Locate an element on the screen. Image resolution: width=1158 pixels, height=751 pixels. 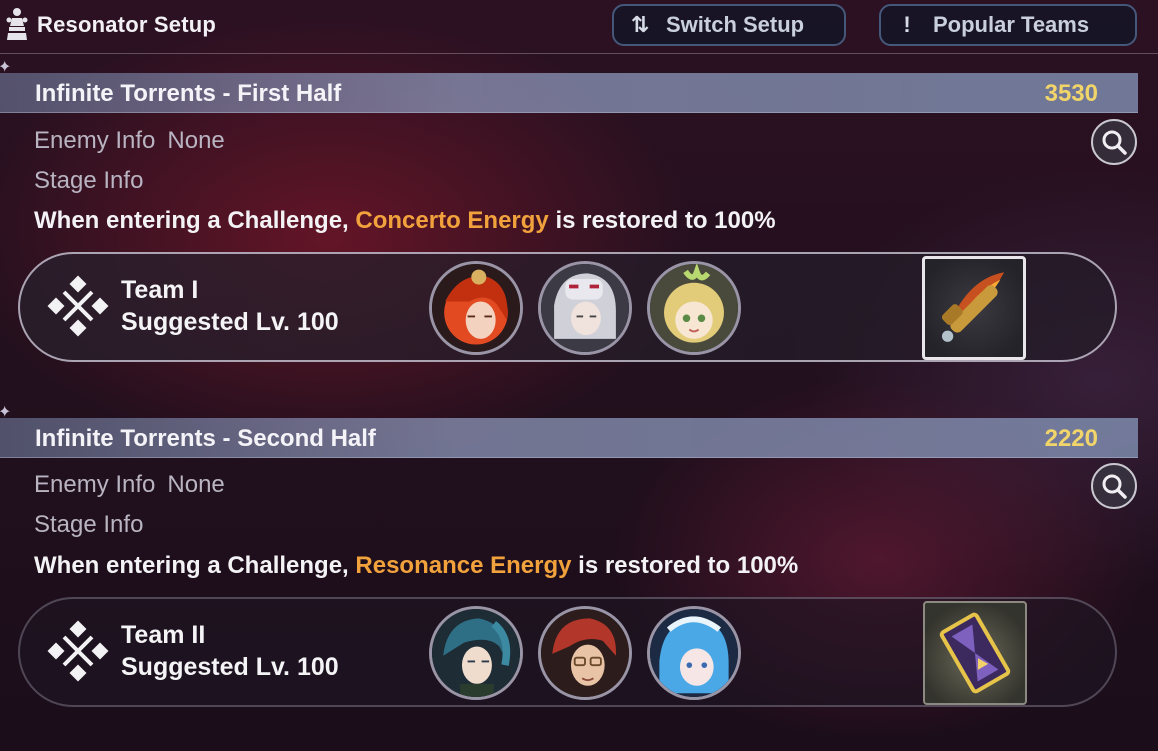
resonator-2-portrait is located at coordinates (585, 308).